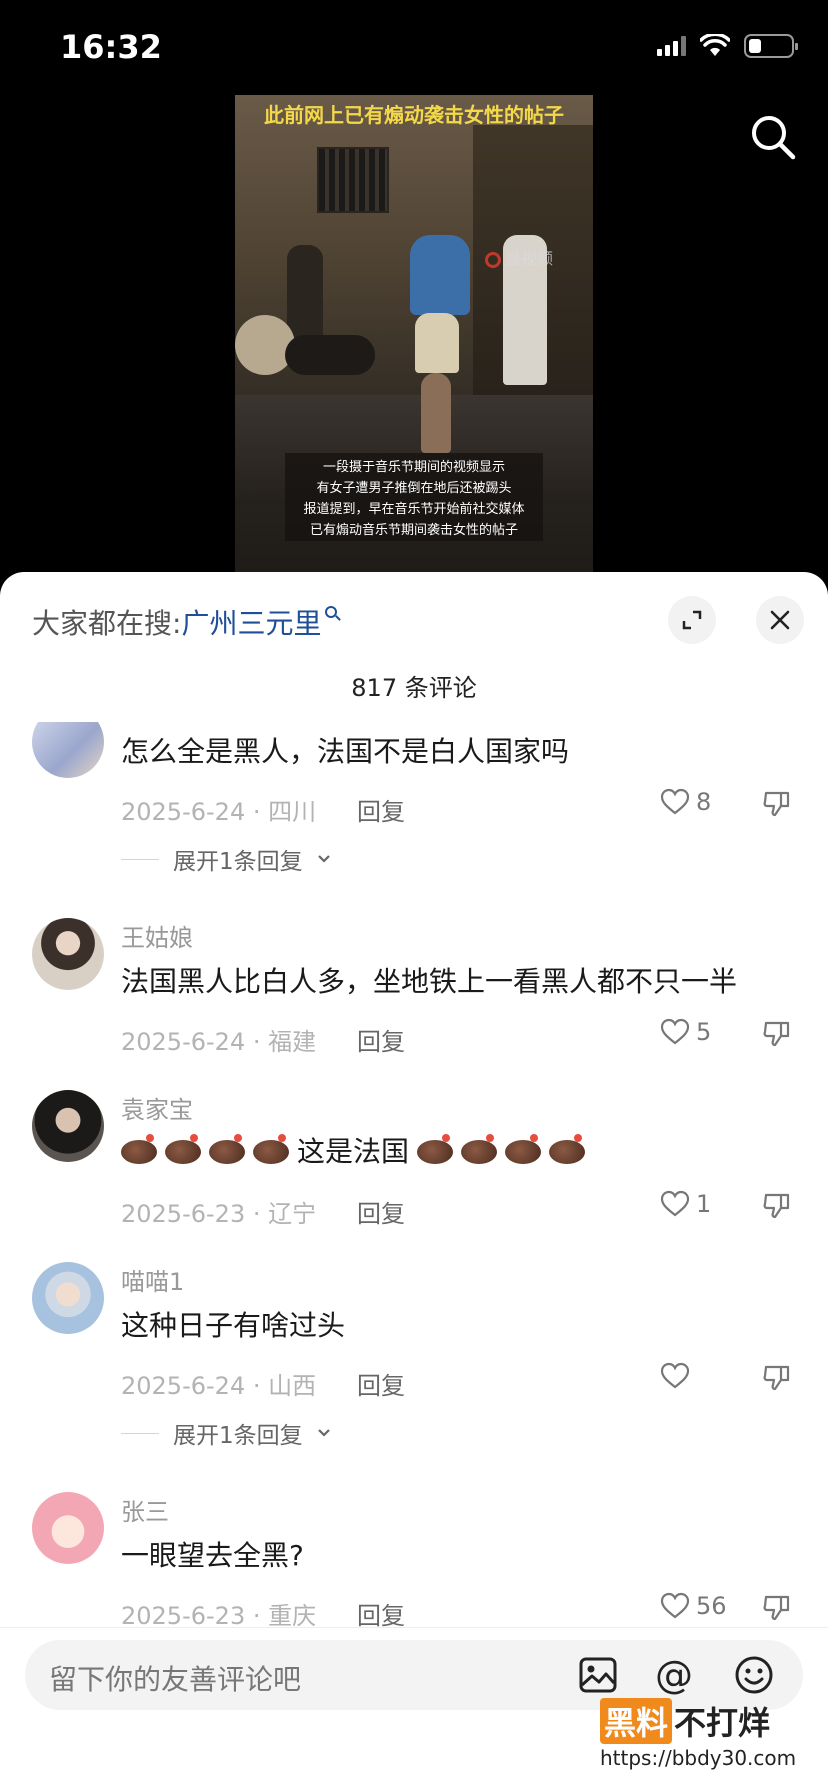 This screenshot has width=828, height=1792. What do you see at coordinates (175, 1679) in the screenshot?
I see `comment-input-placeholder: 留下你的友善评论吧` at bounding box center [175, 1679].